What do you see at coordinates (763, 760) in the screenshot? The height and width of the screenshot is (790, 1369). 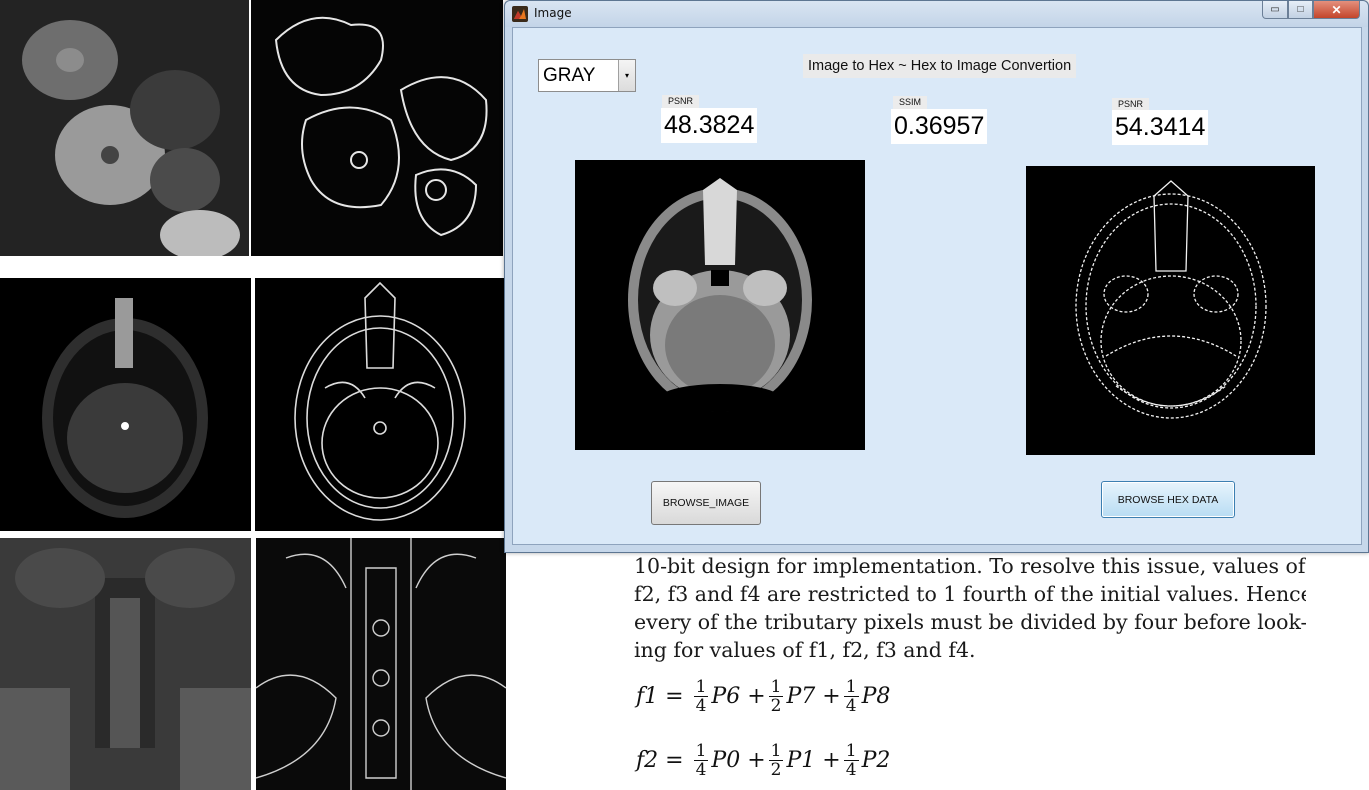 I see `formula-f2: f2 = 1 4 P0 + 1 2 P1 + 1 4 P2` at bounding box center [763, 760].